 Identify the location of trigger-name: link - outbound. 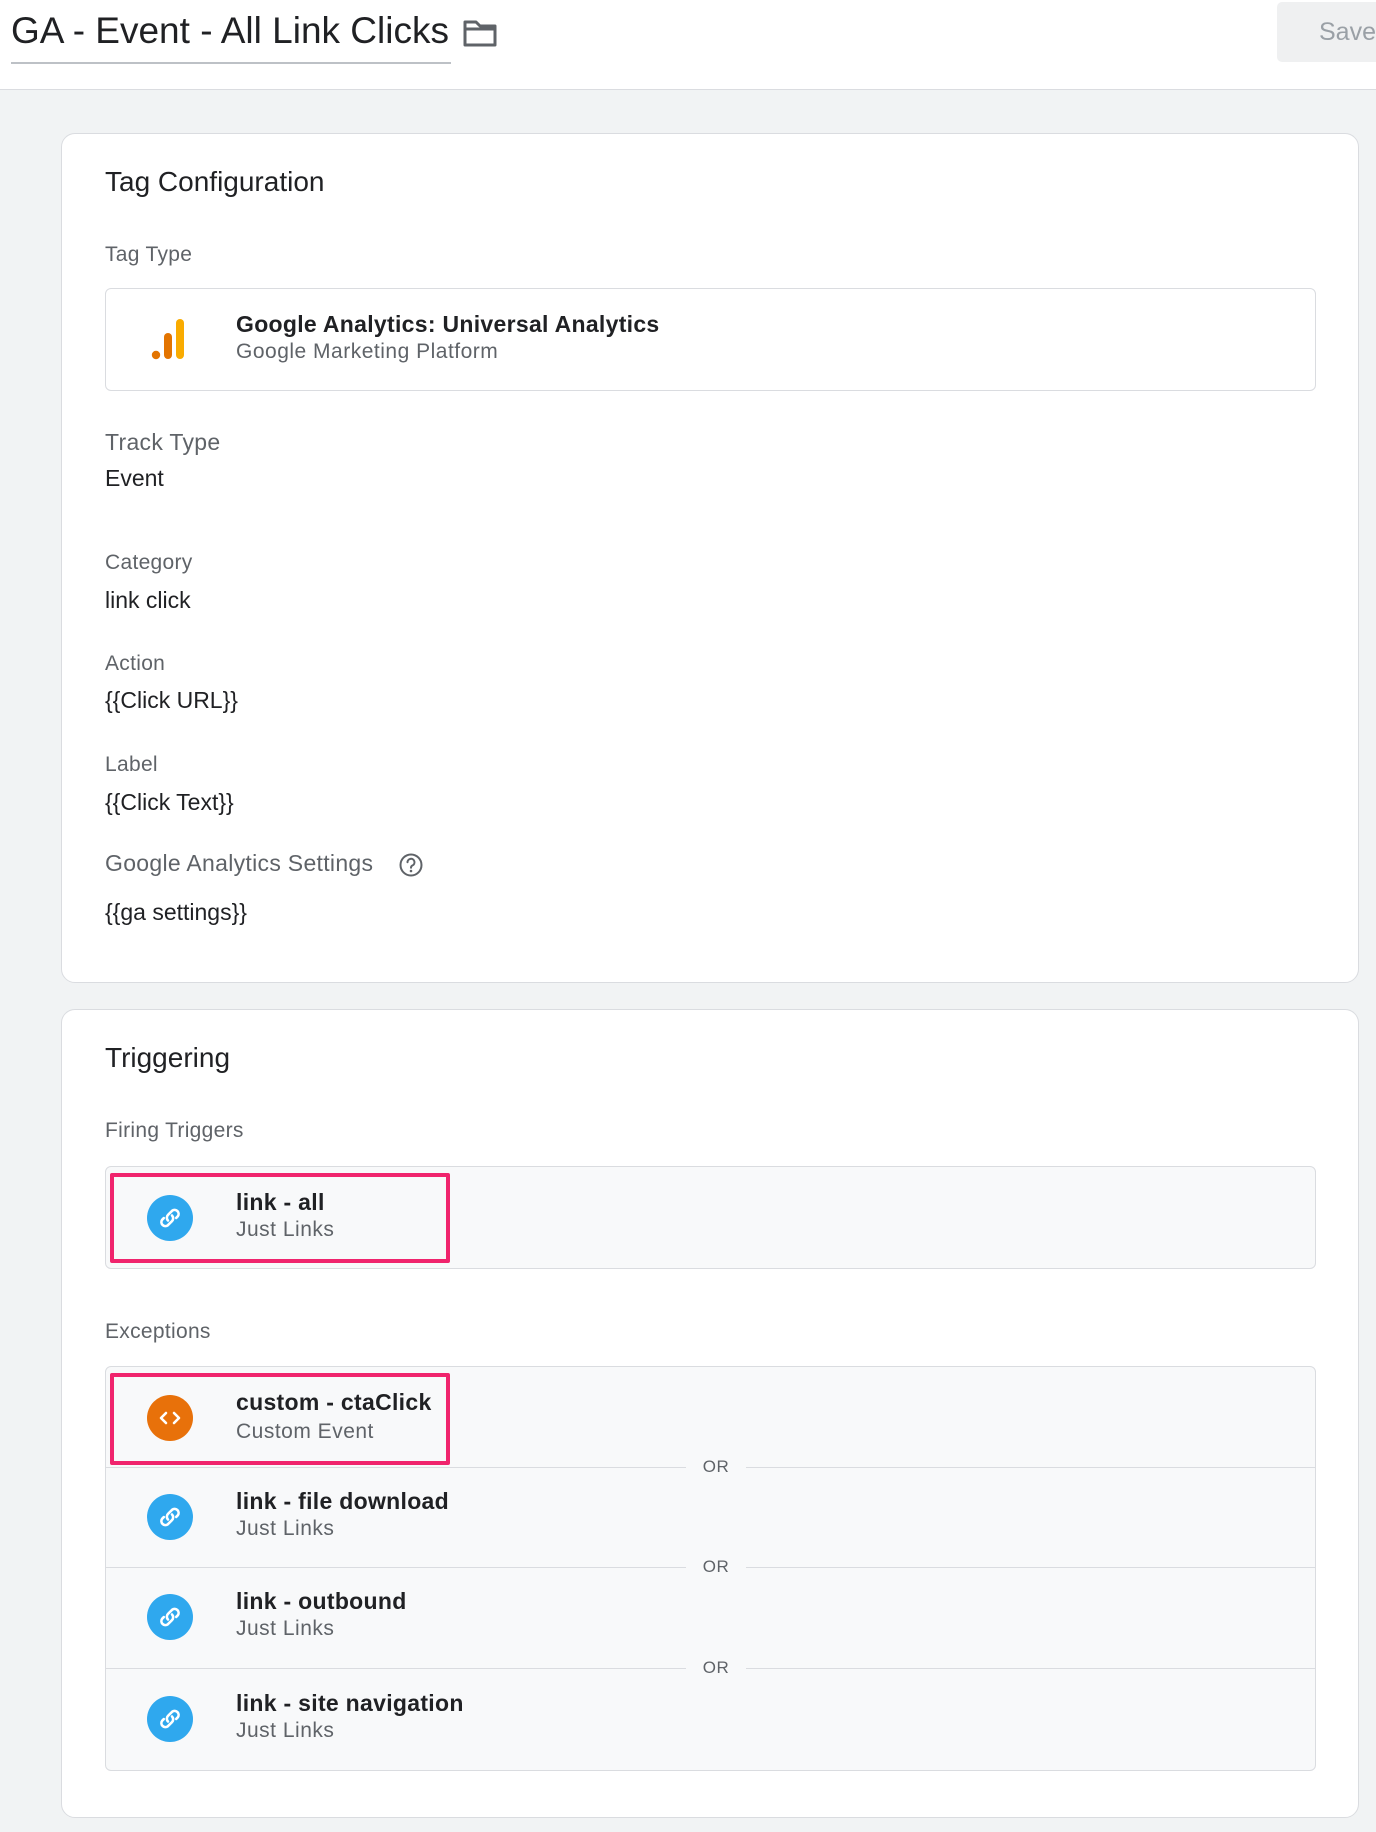
(321, 1601).